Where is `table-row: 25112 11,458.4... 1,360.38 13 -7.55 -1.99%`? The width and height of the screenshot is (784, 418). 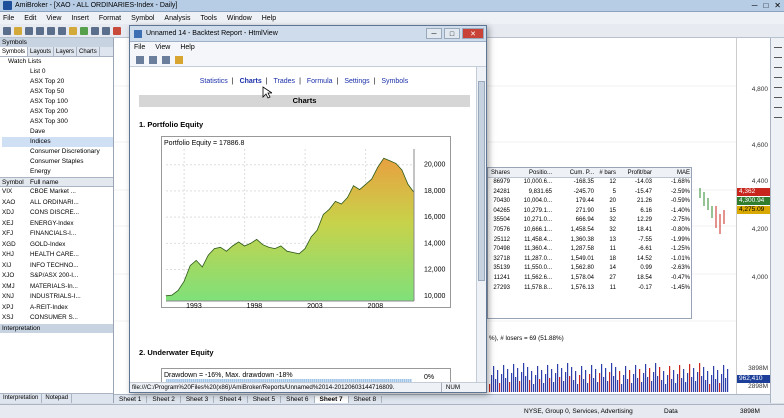 table-row: 25112 11,458.4... 1,360.38 13 -7.55 -1.99% is located at coordinates (589, 241).